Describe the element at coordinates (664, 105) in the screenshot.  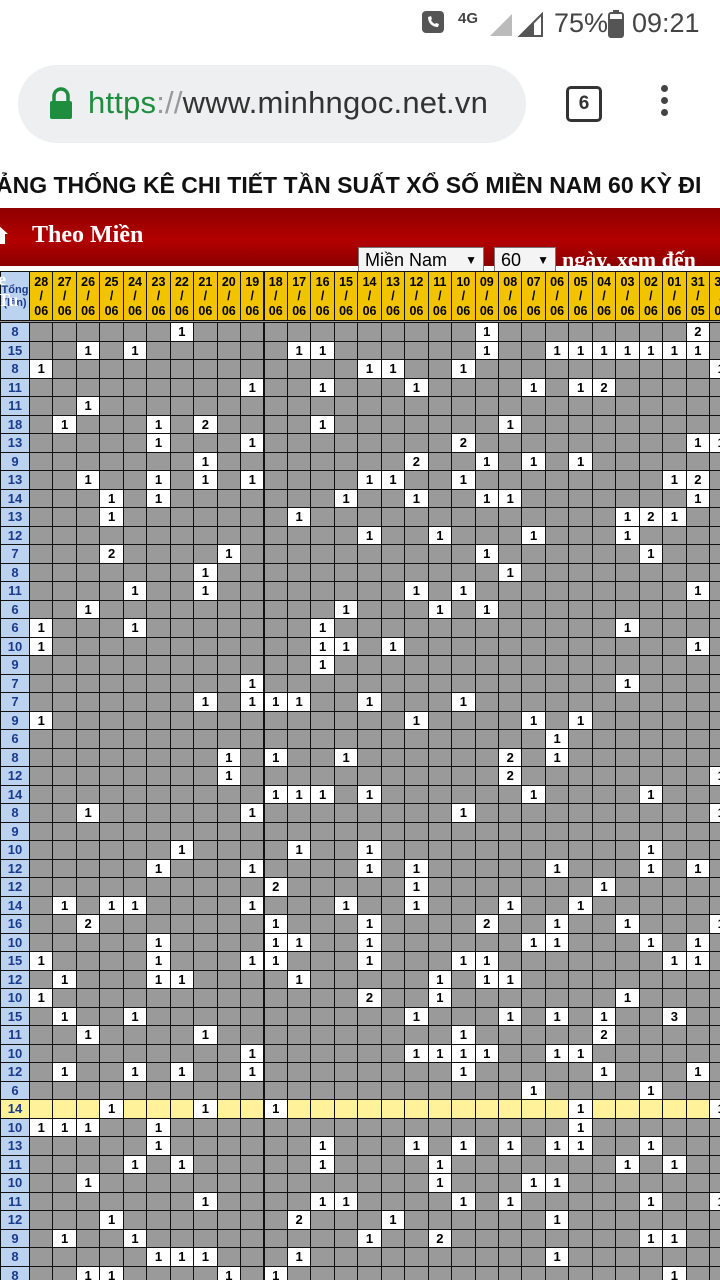
I see `overflow-menu-icon` at that location.